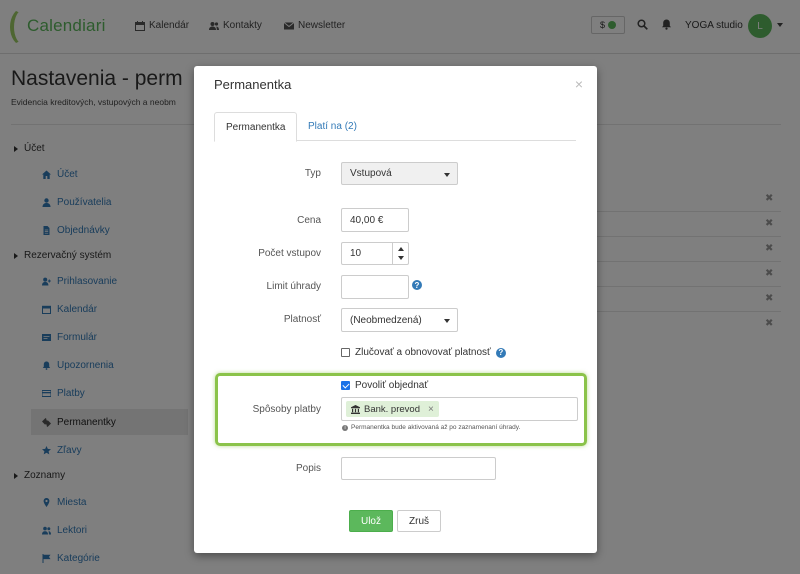  Describe the element at coordinates (345, 352) in the screenshot. I see `merge-checkbox` at that location.